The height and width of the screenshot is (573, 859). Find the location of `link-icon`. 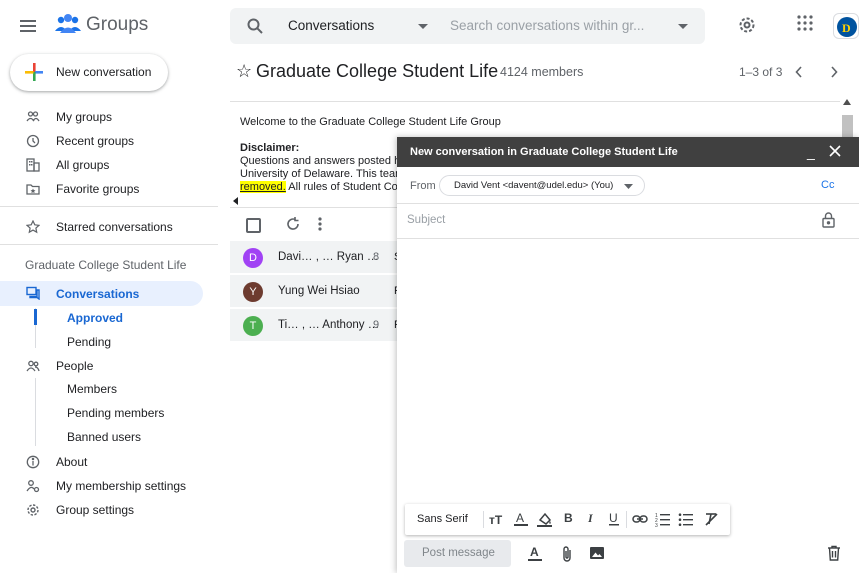

link-icon is located at coordinates (640, 519).